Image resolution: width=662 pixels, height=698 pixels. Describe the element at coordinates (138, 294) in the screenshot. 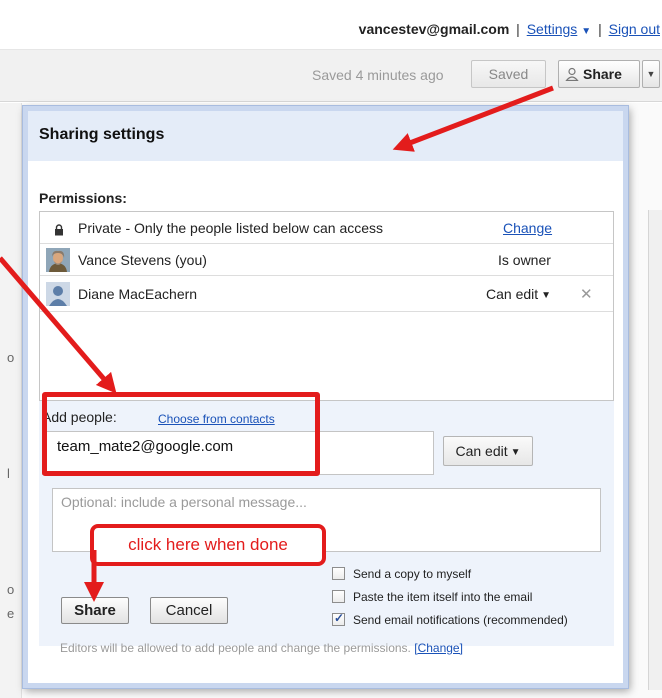

I see `user-name: Diane MacEachern` at that location.